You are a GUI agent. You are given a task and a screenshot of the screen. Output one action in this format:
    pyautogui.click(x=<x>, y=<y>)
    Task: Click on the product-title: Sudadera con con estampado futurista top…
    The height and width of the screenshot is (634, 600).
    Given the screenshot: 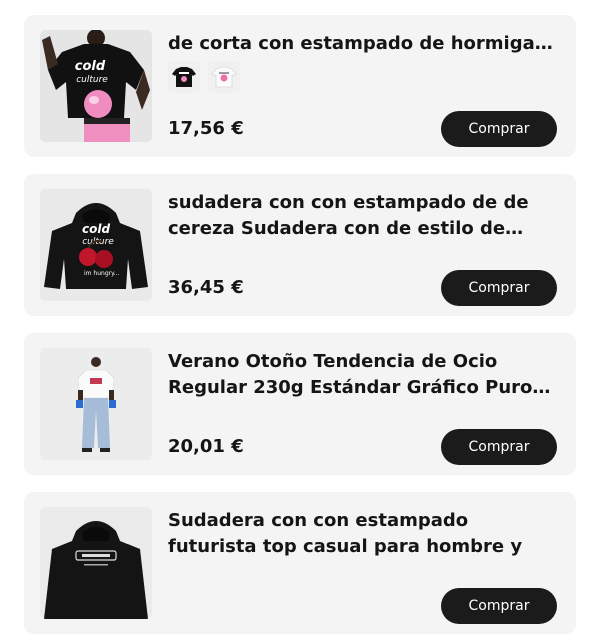 What is the action you would take?
    pyautogui.click(x=362, y=534)
    